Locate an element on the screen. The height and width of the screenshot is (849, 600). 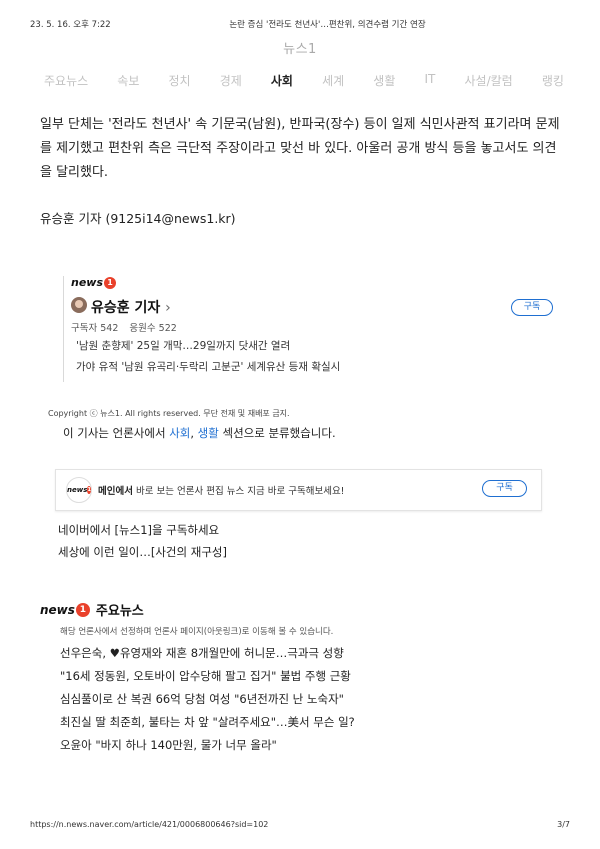
brand-logo: 뉴스1 is located at coordinates (300, 47).